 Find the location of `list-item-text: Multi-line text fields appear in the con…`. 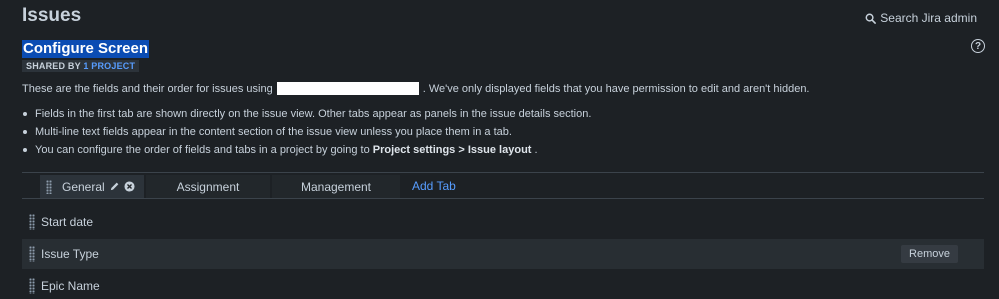

list-item-text: Multi-line text fields appear in the con… is located at coordinates (273, 132).